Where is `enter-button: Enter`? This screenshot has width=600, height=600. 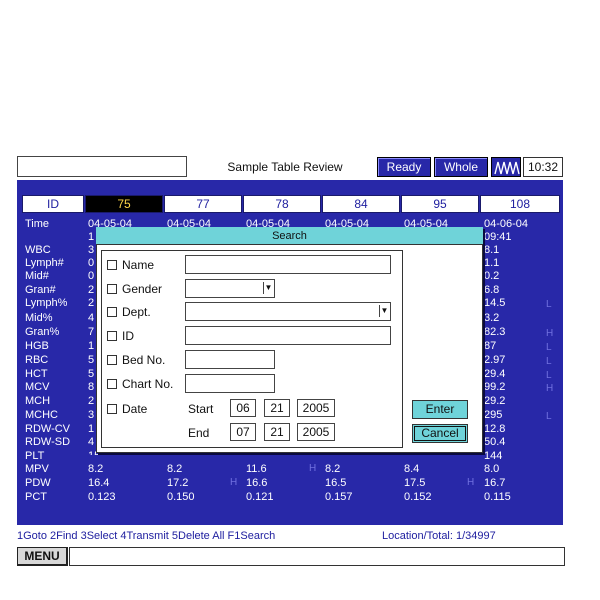
enter-button: Enter is located at coordinates (440, 409).